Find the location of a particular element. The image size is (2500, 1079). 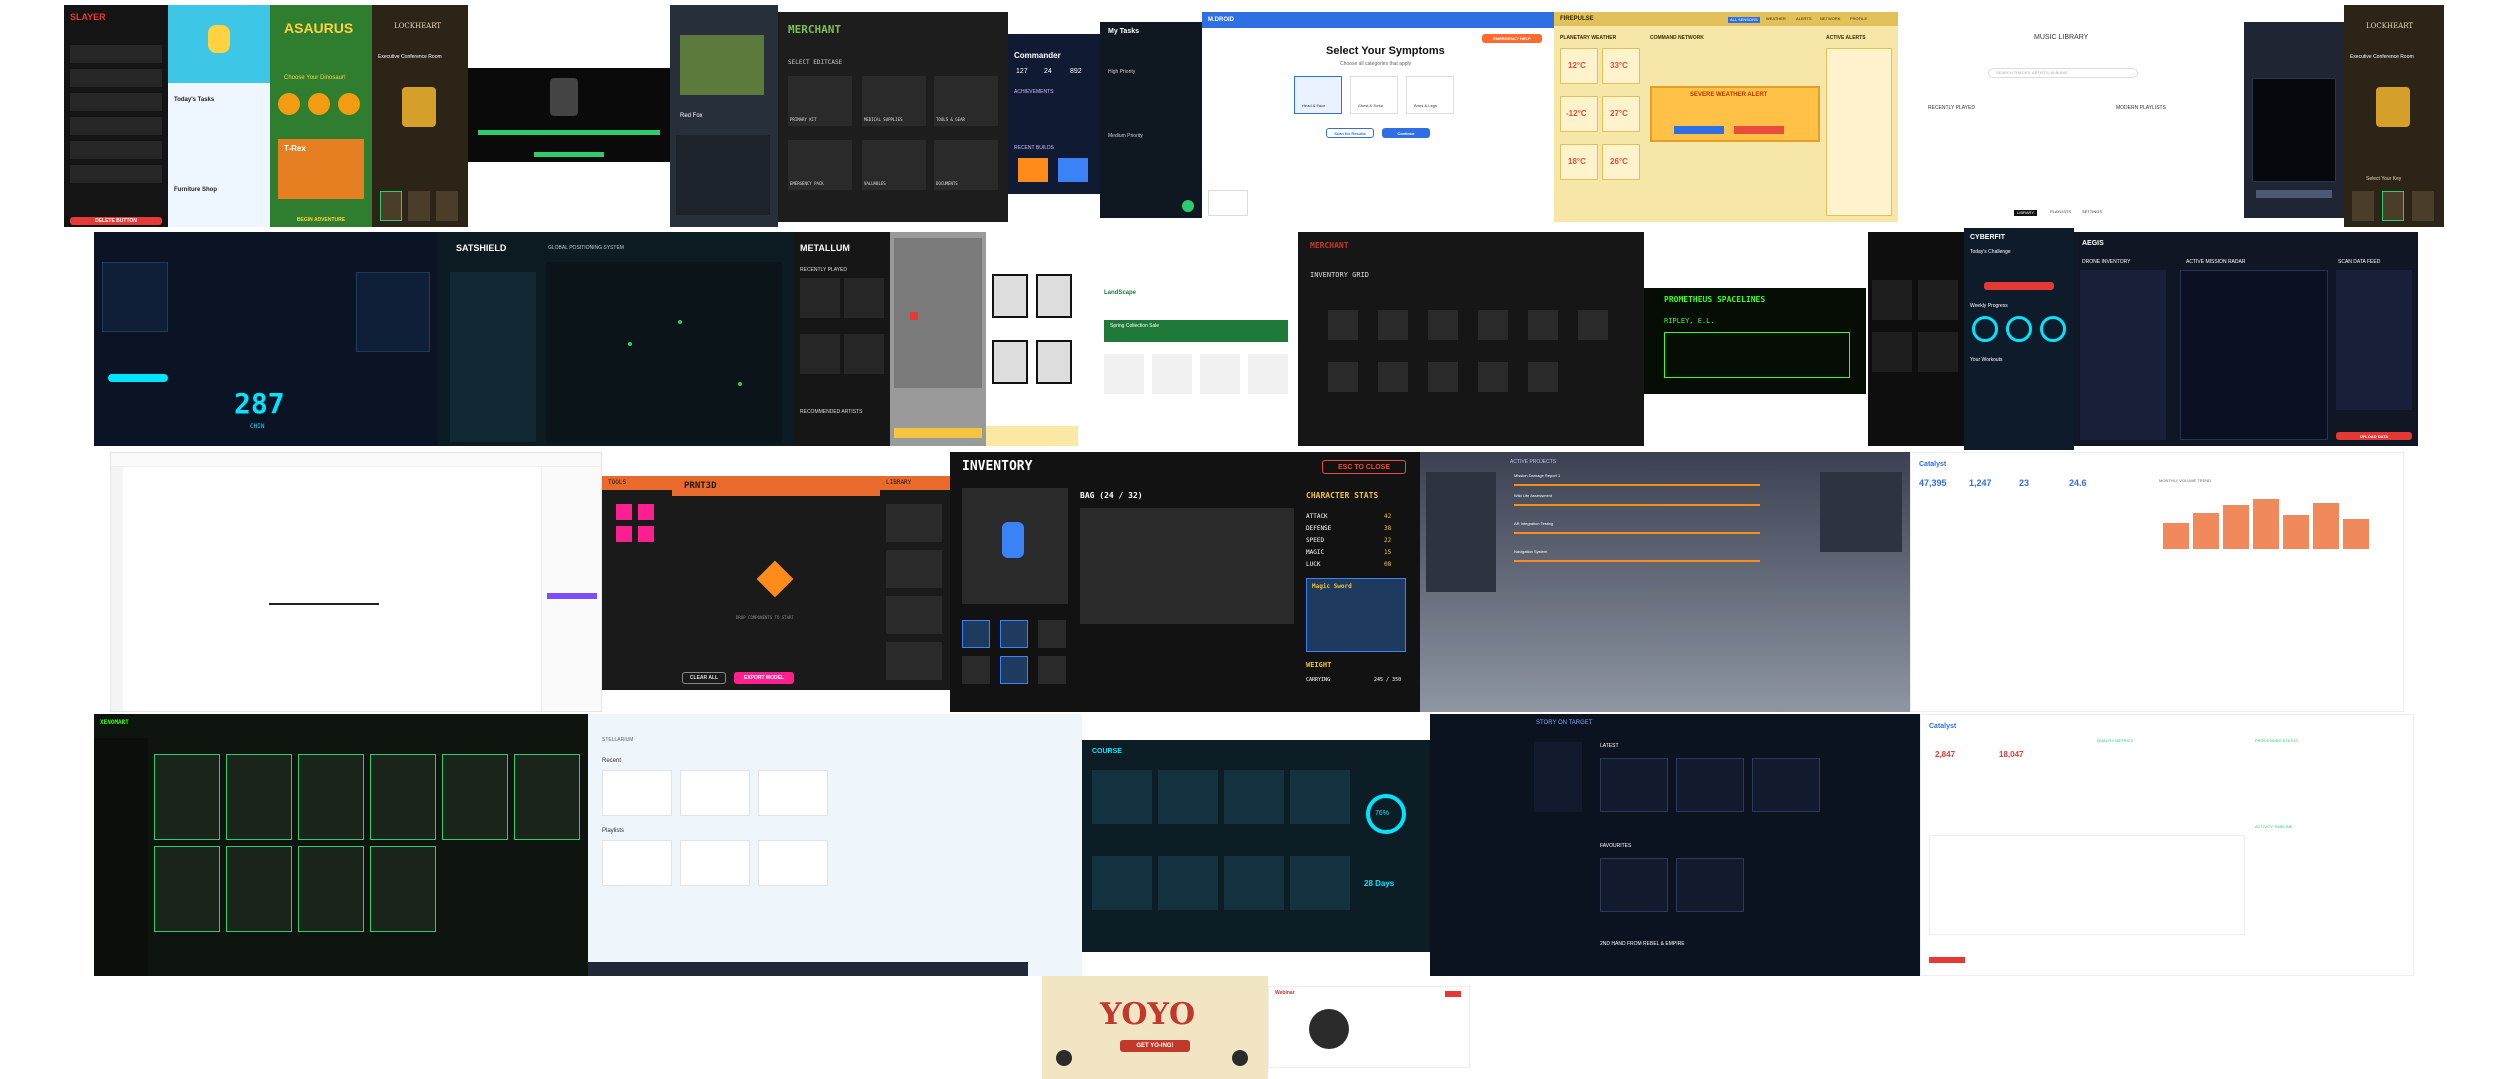

progress-bar is located at coordinates (569, 132).